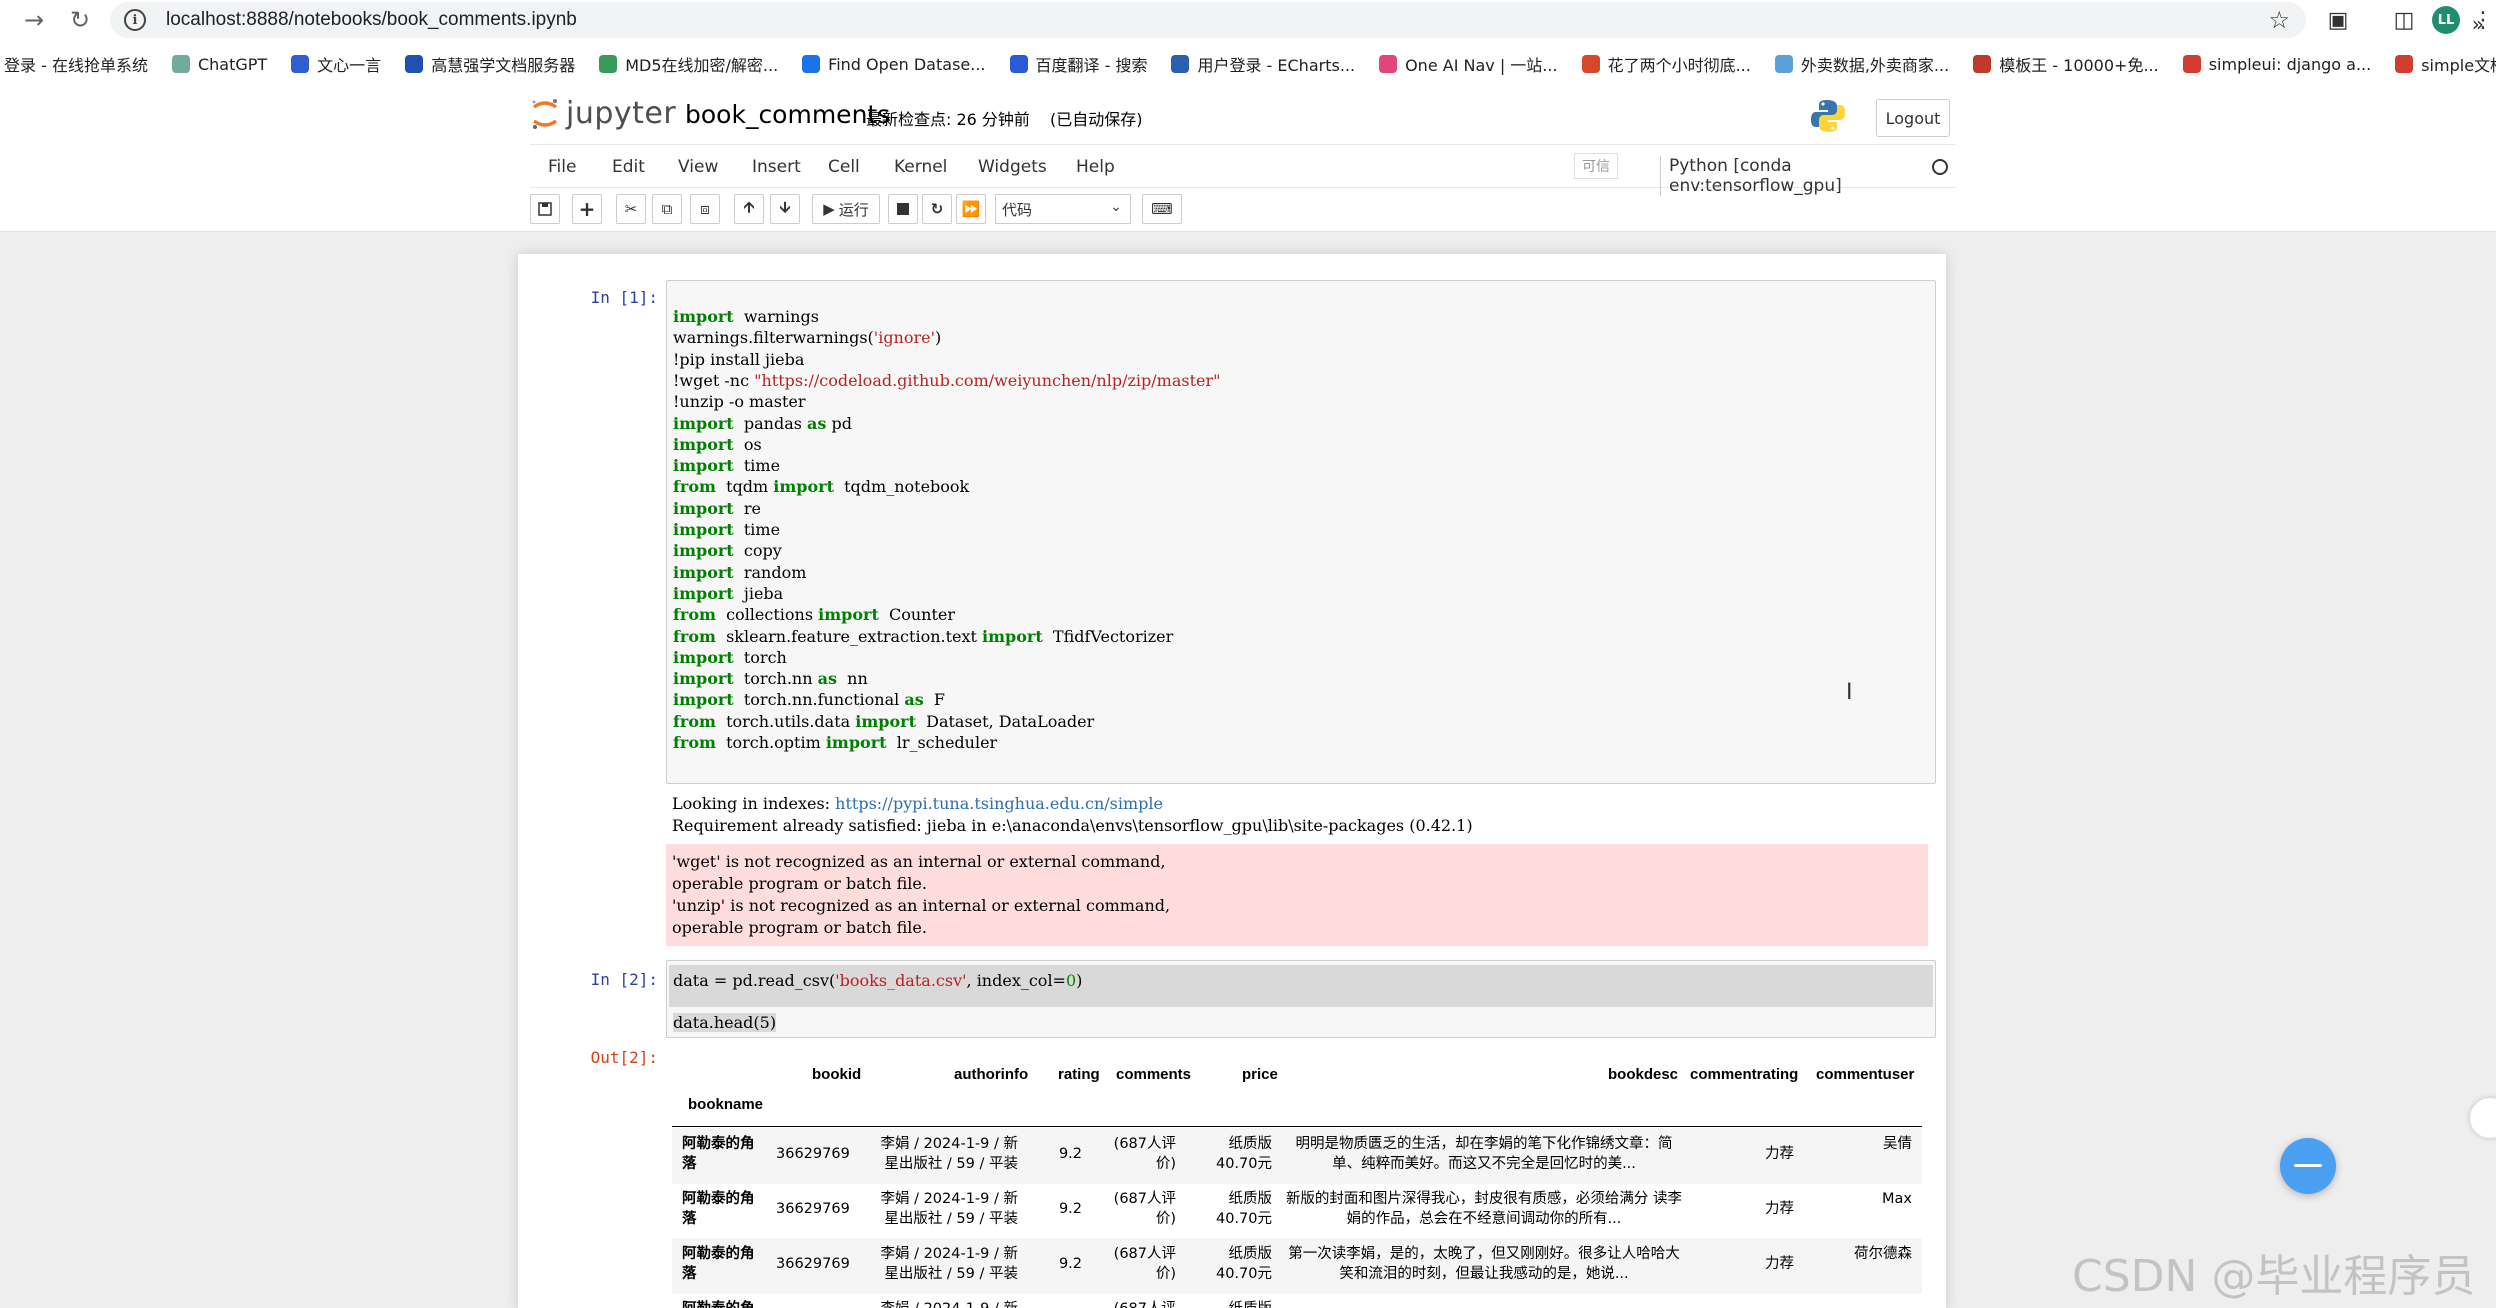  Describe the element at coordinates (76, 64) in the screenshot. I see `bookmark-item: 登录 - 在线抢单系统` at that location.